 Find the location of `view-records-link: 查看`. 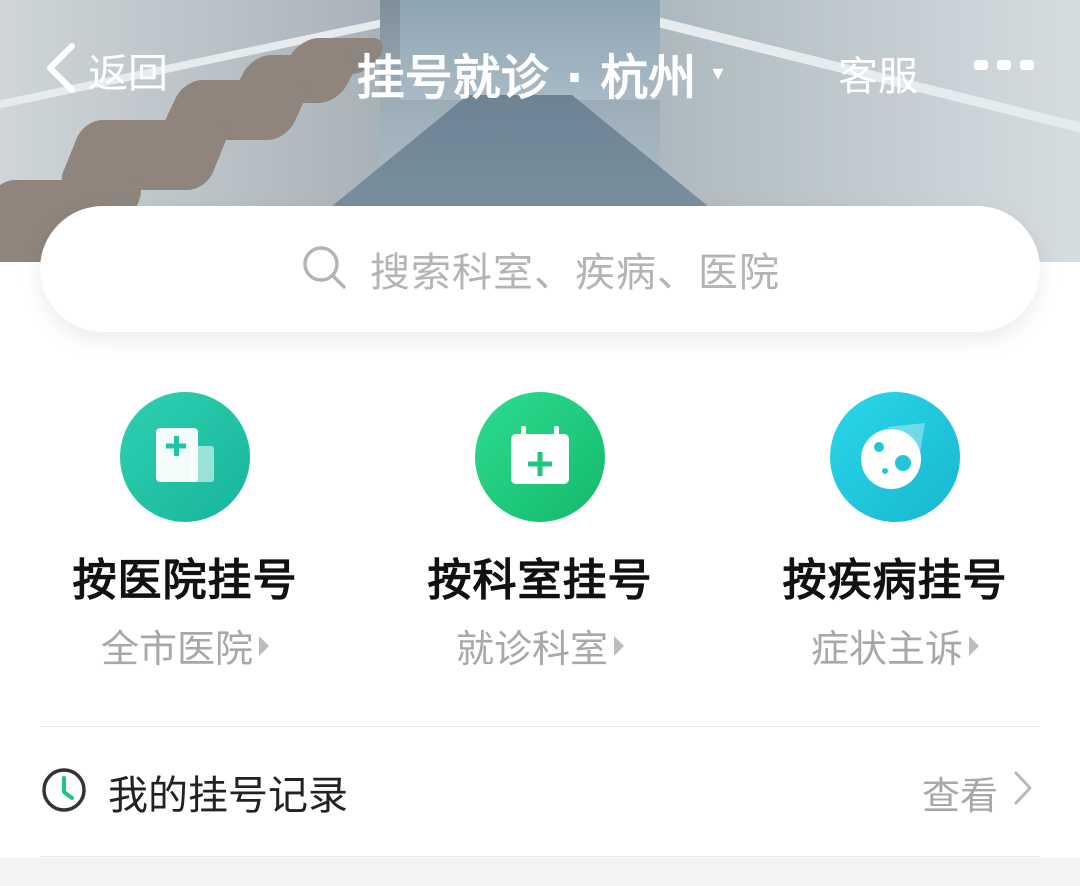

view-records-link: 查看 is located at coordinates (978, 792).